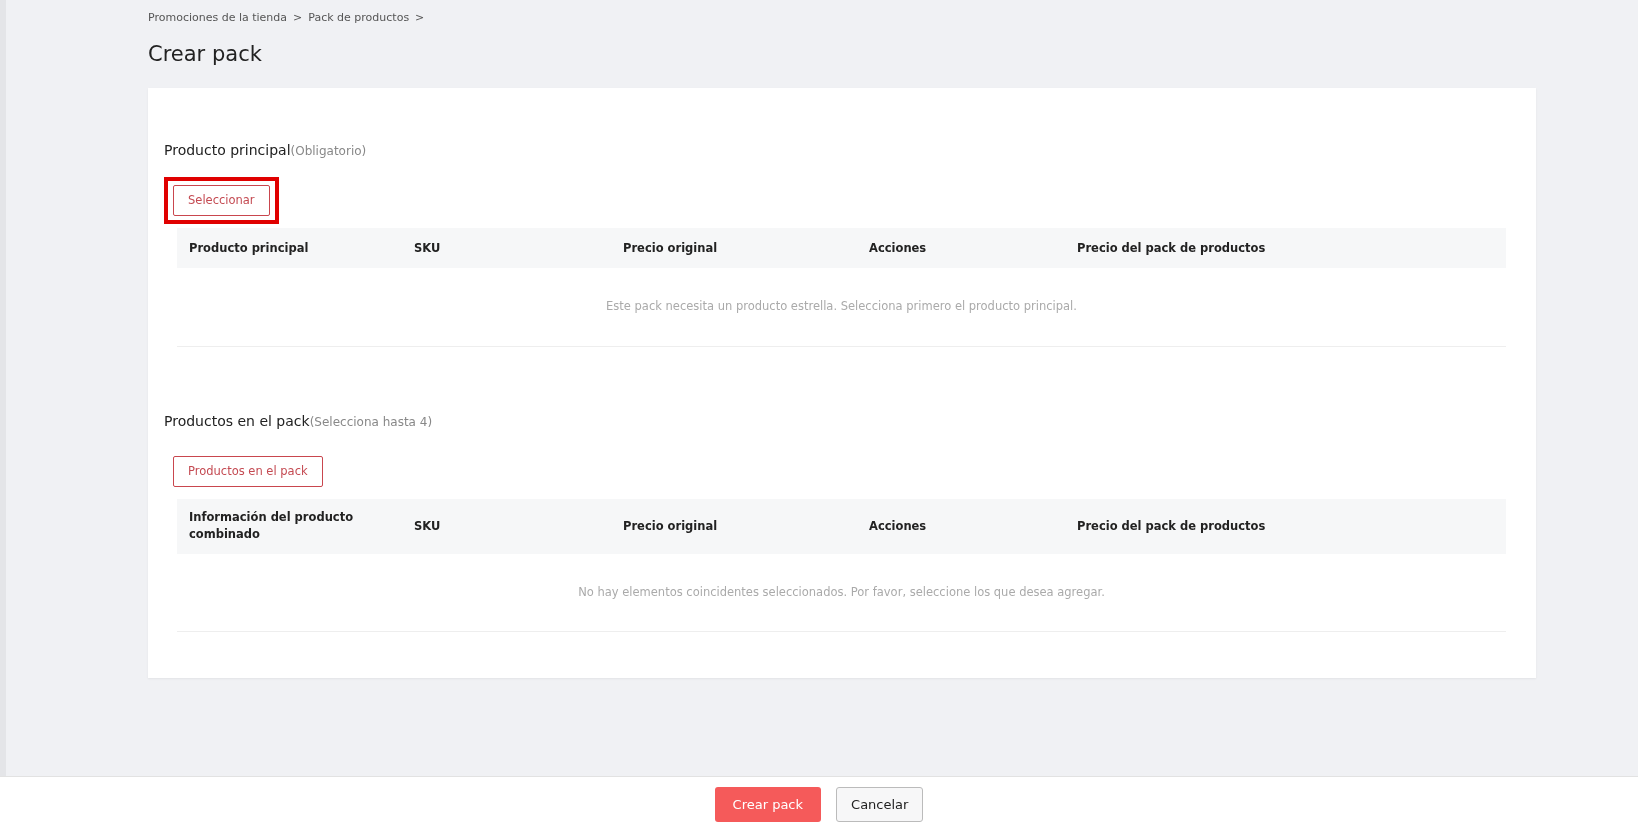 This screenshot has height=832, width=1638. Describe the element at coordinates (841, 307) in the screenshot. I see `empty-message: Este pack necesita un producto estrella. Selecciona primero el producto principal.` at that location.